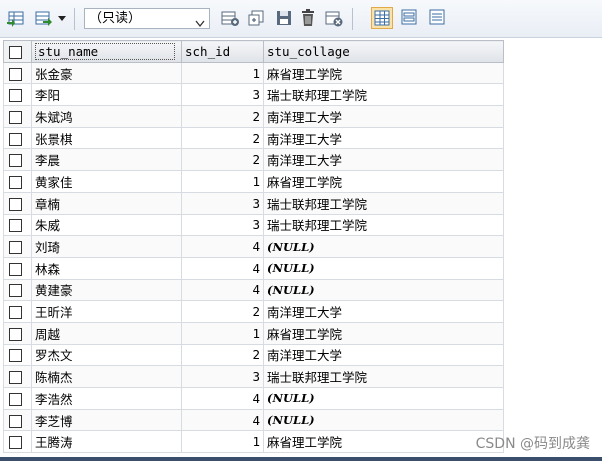  Describe the element at coordinates (106, 51) in the screenshot. I see `column-header-stu-name: stu_name` at that location.